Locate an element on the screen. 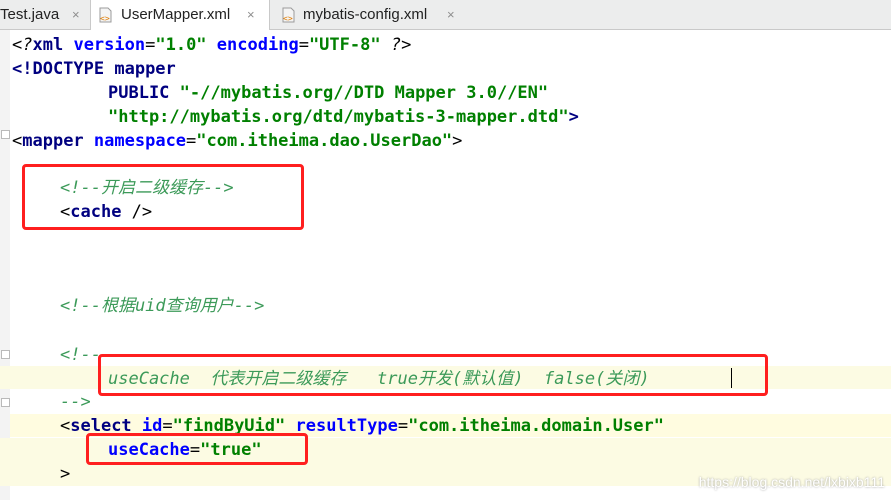 This screenshot has height=500, width=891. tab-test-java: Test.java × is located at coordinates (45, 14).